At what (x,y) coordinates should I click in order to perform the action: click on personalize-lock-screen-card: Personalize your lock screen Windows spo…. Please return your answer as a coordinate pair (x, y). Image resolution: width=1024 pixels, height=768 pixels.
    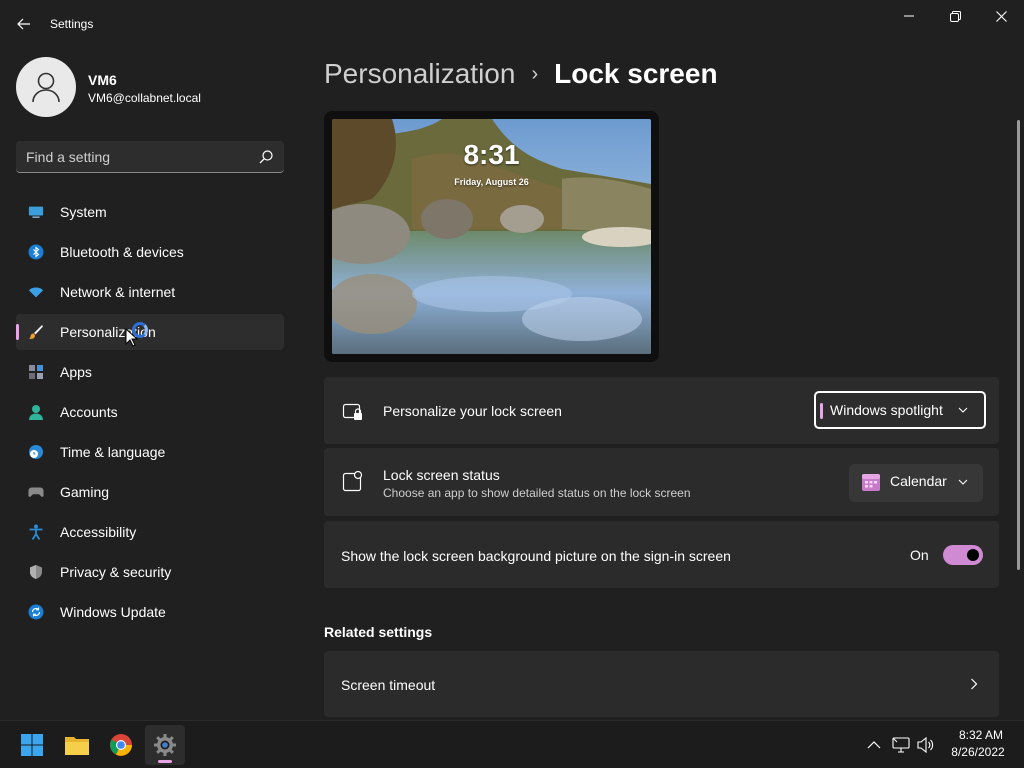
    Looking at the image, I should click on (661, 410).